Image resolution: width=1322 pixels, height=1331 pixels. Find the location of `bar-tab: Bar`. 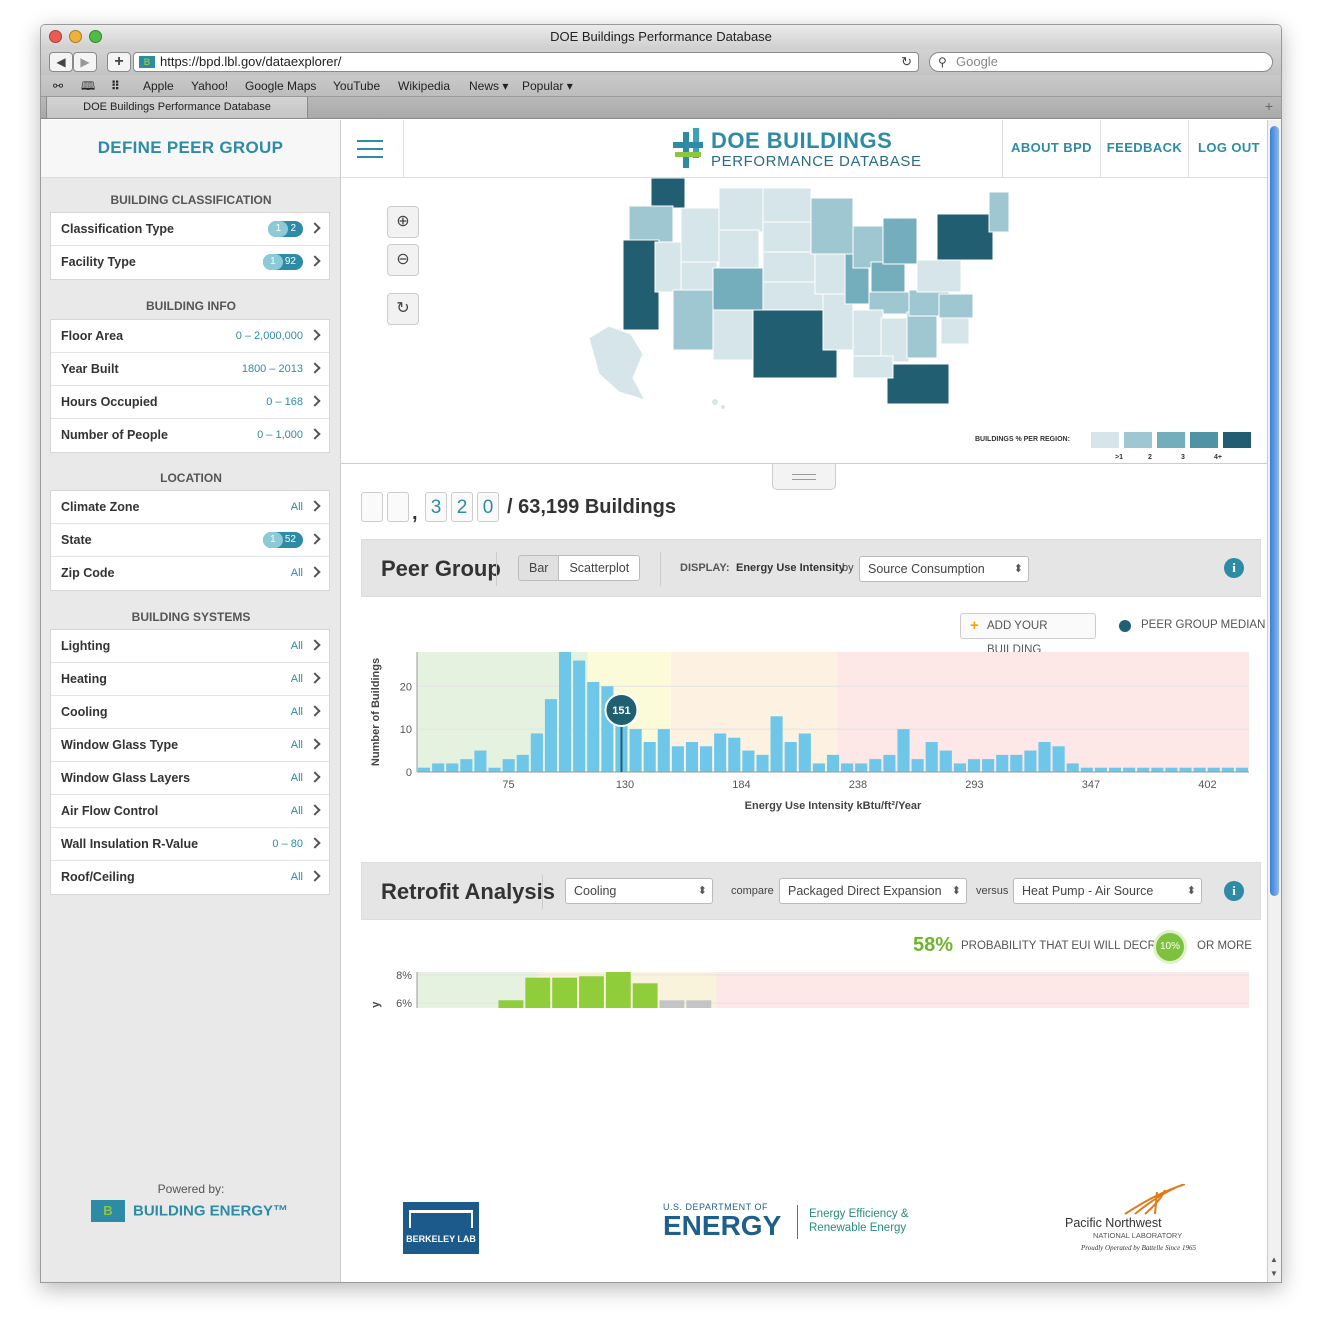

bar-tab: Bar is located at coordinates (539, 568).